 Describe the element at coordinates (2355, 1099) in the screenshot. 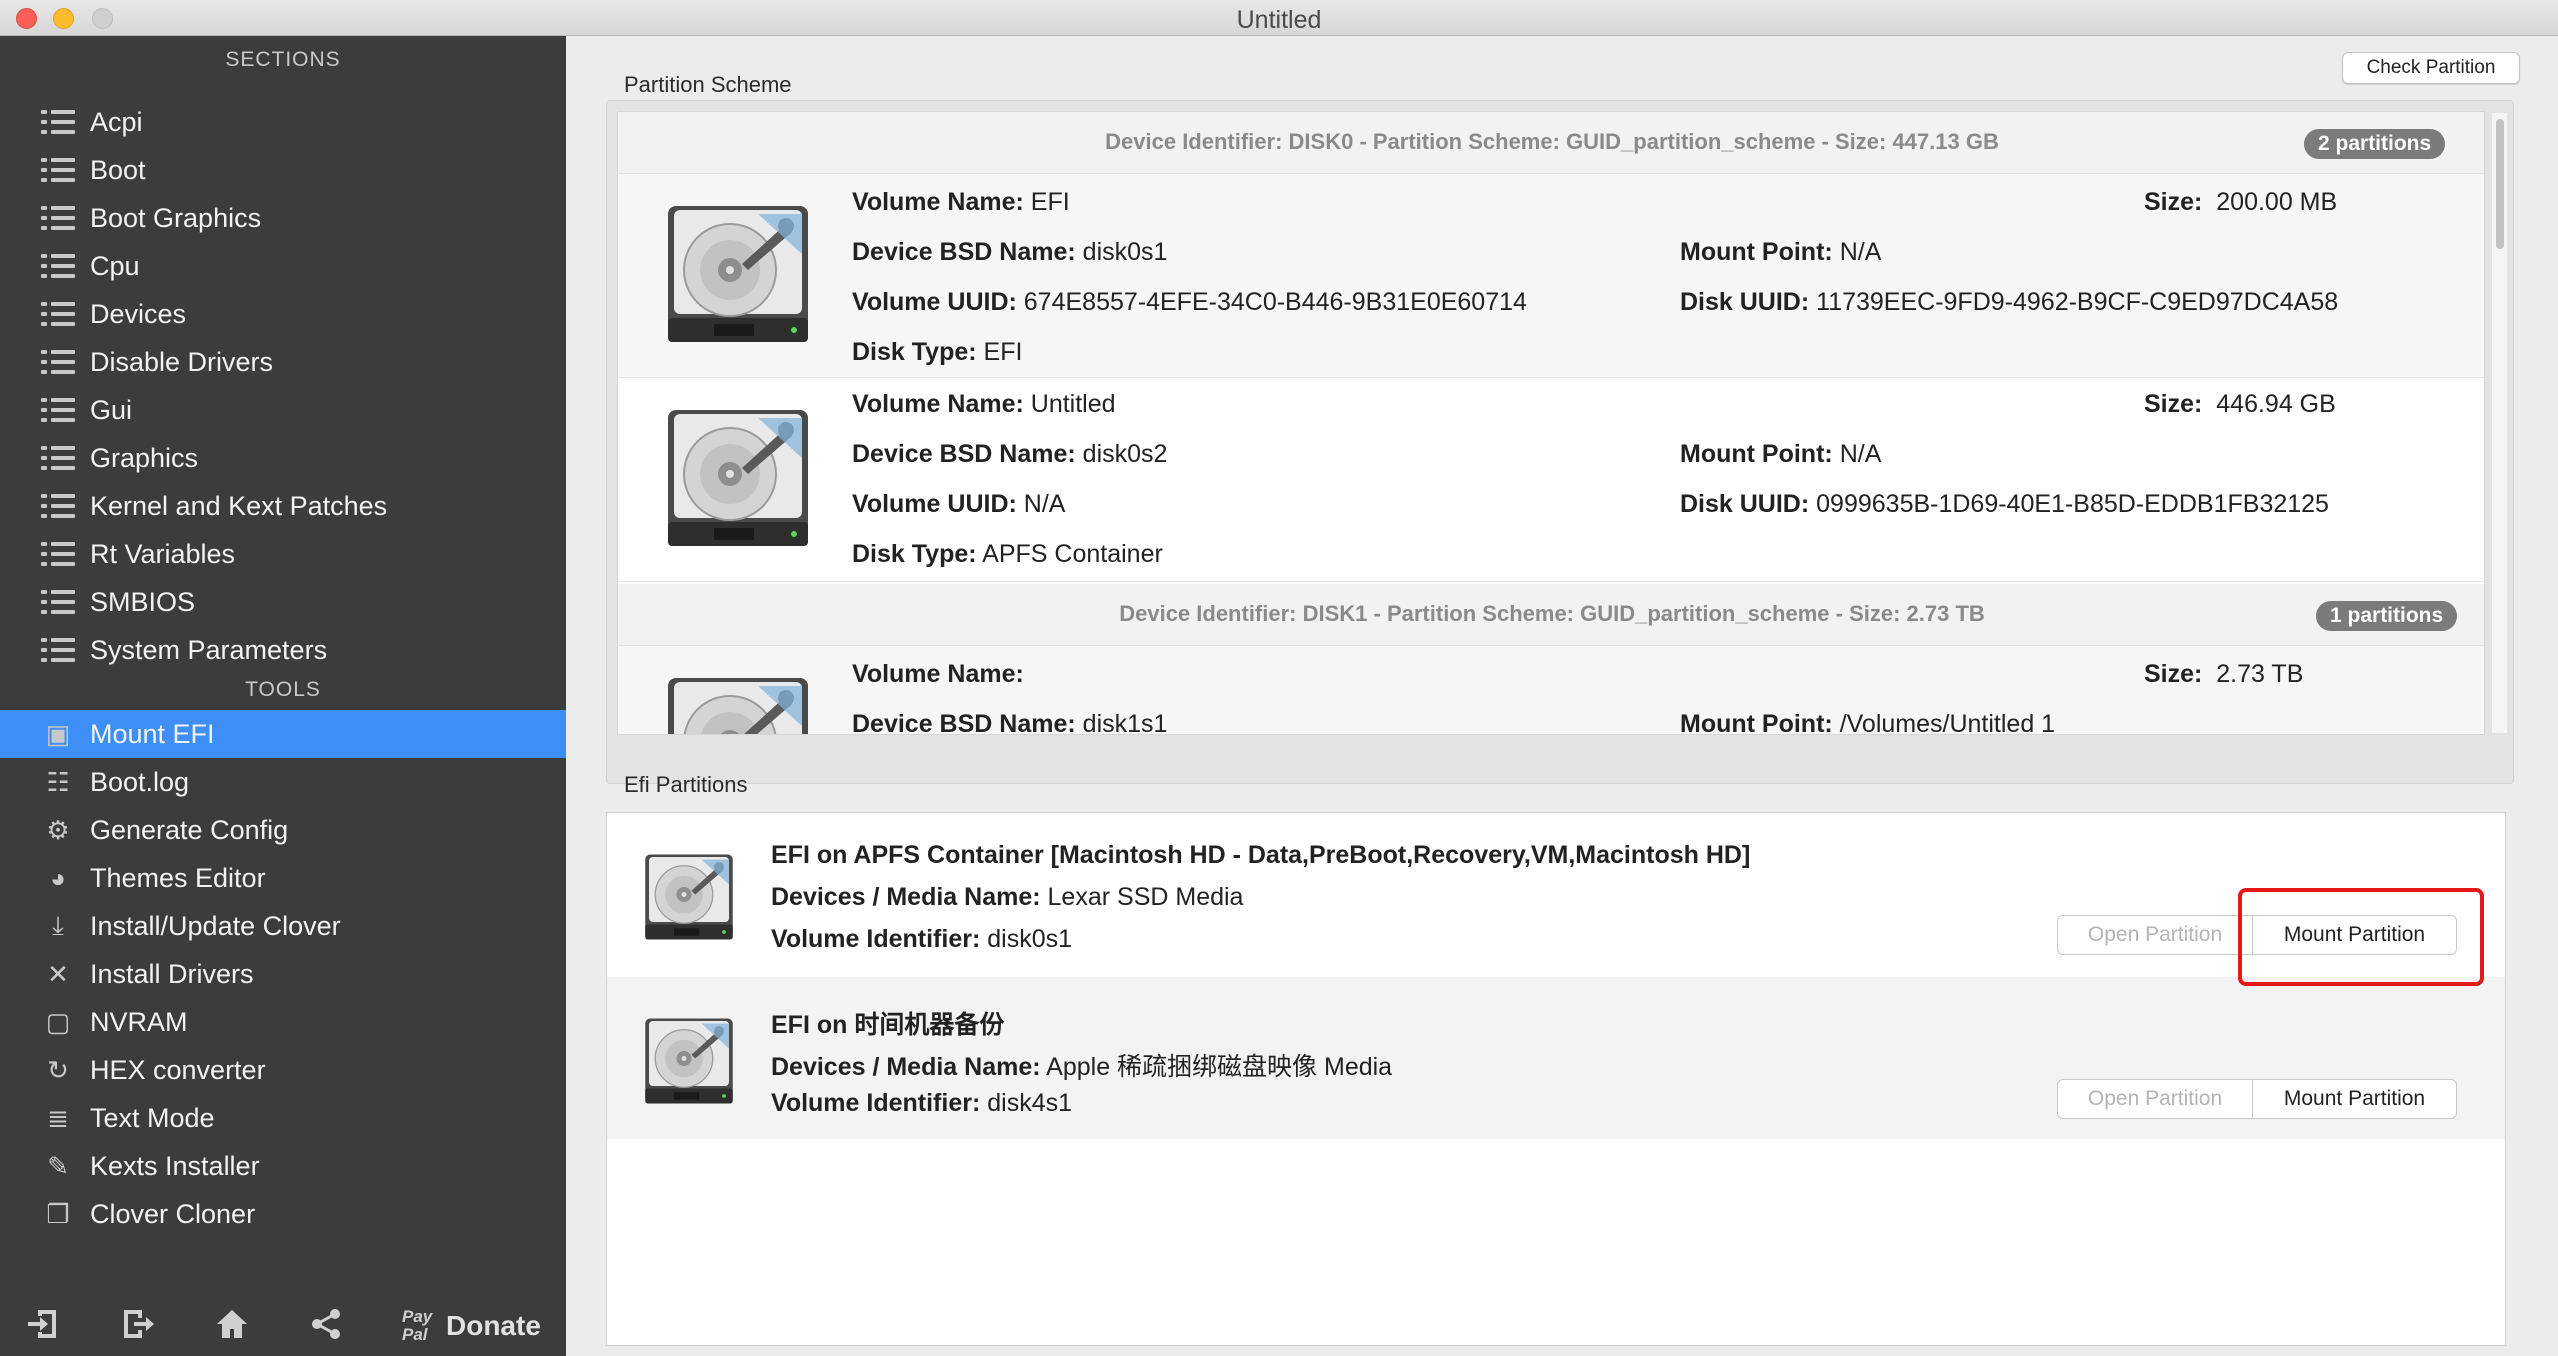

I see `mount-partition-button: Mount Partition` at that location.